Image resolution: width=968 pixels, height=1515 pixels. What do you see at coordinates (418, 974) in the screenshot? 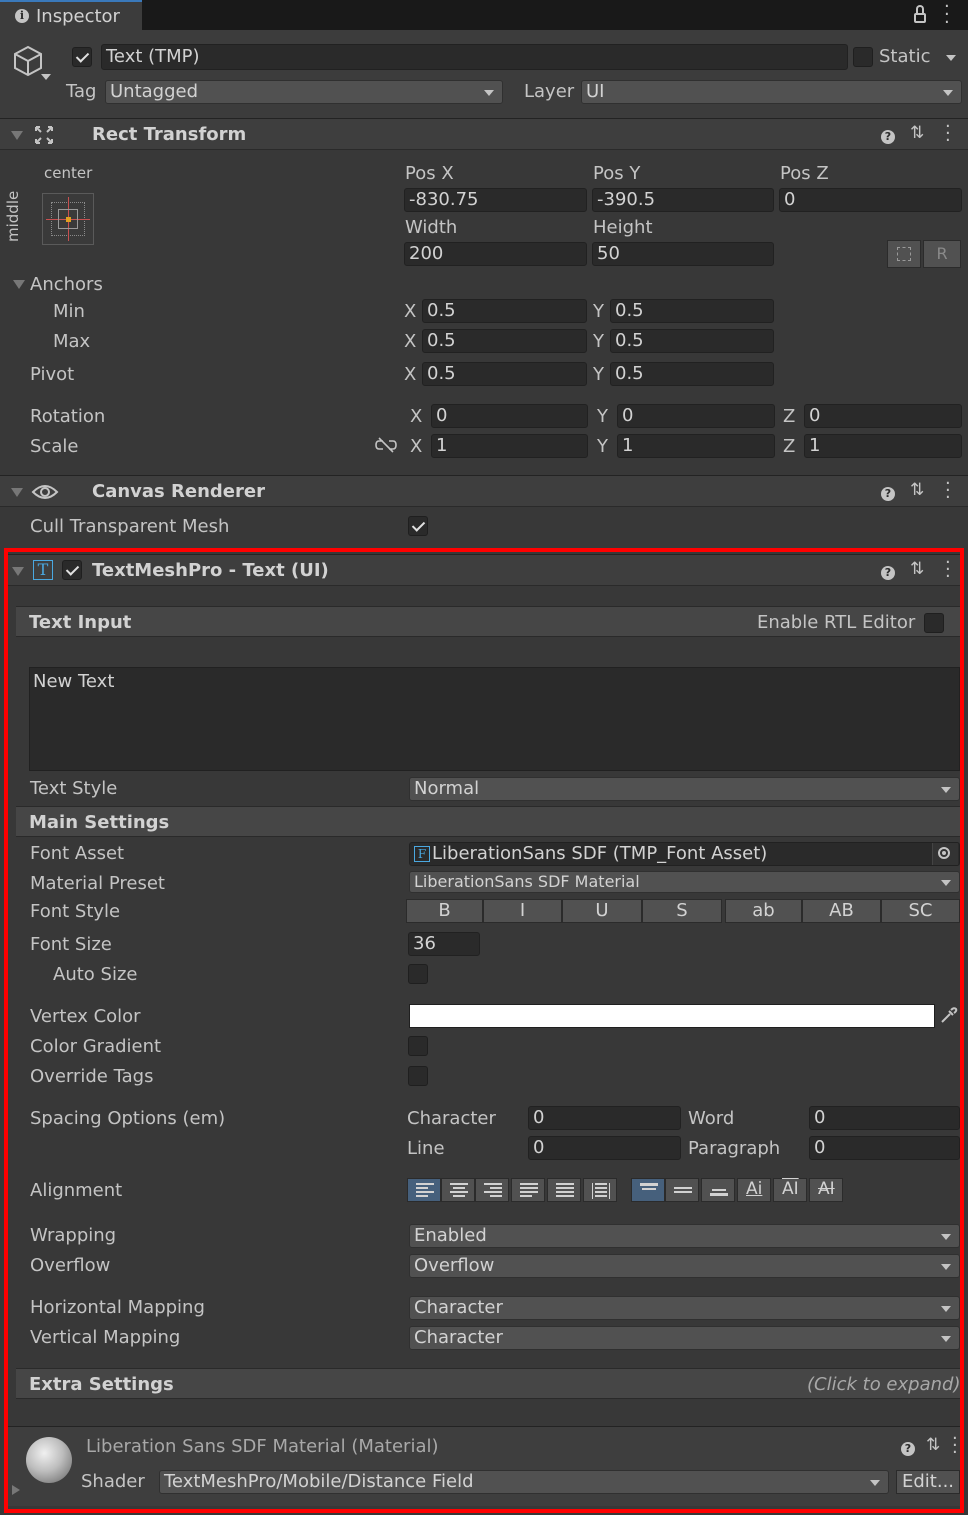
I see `auto-size-checkbox` at bounding box center [418, 974].